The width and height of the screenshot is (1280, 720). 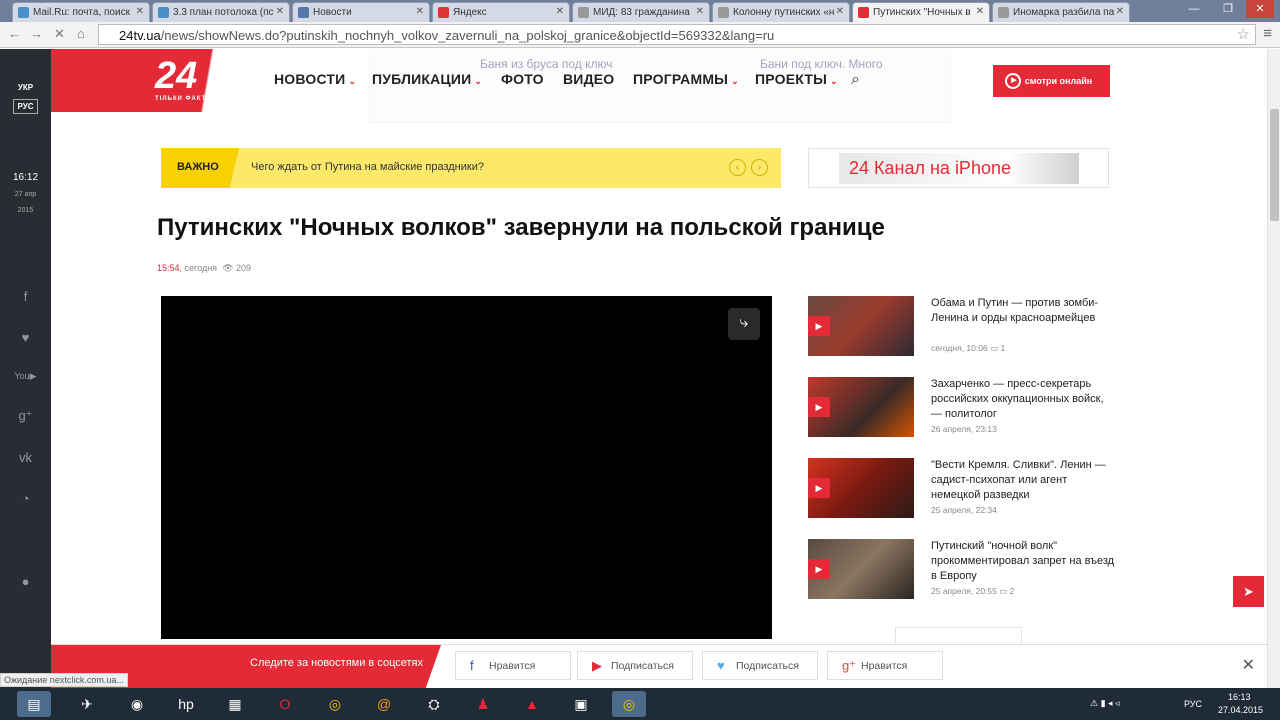 What do you see at coordinates (959, 348) in the screenshot?
I see `news-date: сегодня, 10:06` at bounding box center [959, 348].